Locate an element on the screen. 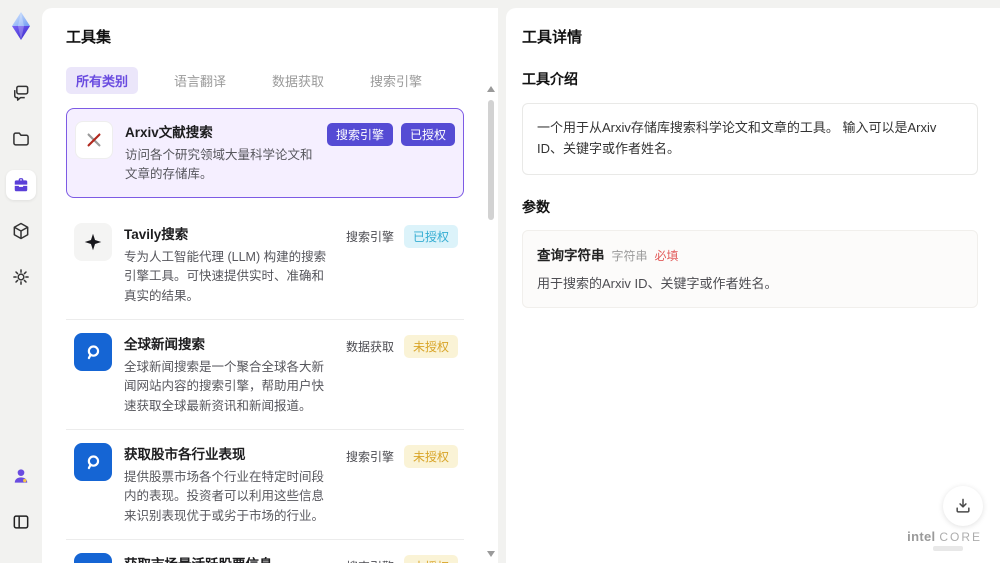  tavily-logo-icon is located at coordinates (93, 241).